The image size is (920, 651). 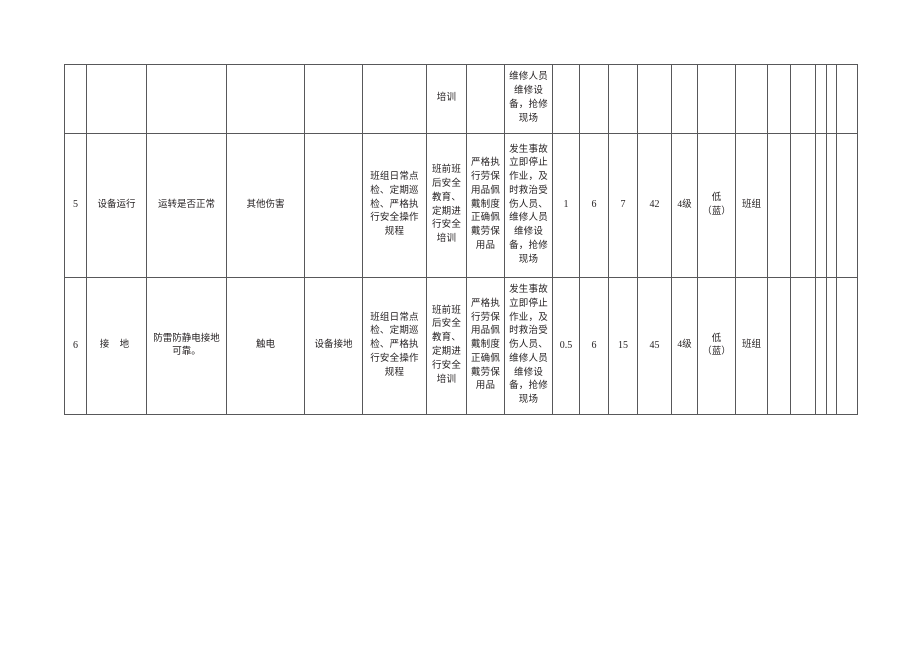 What do you see at coordinates (751, 99) in the screenshot?
I see `cell-responsible` at bounding box center [751, 99].